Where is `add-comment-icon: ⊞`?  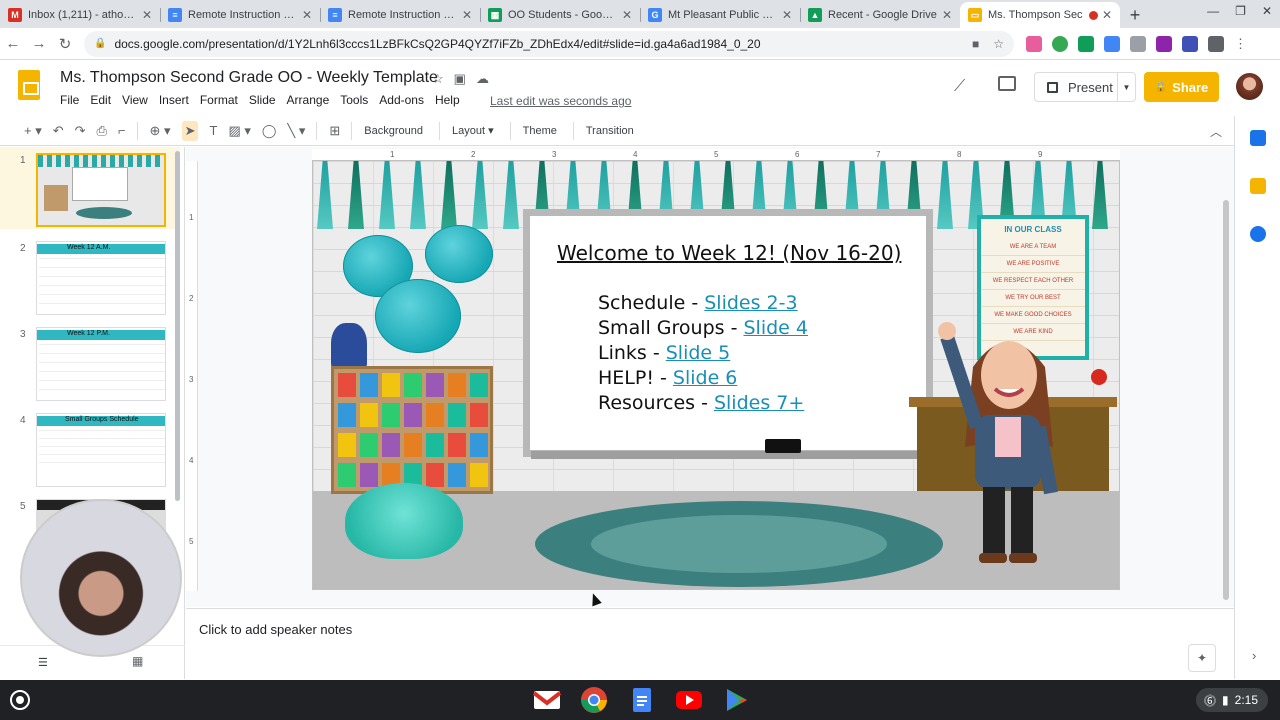 add-comment-icon: ⊞ is located at coordinates (334, 131).